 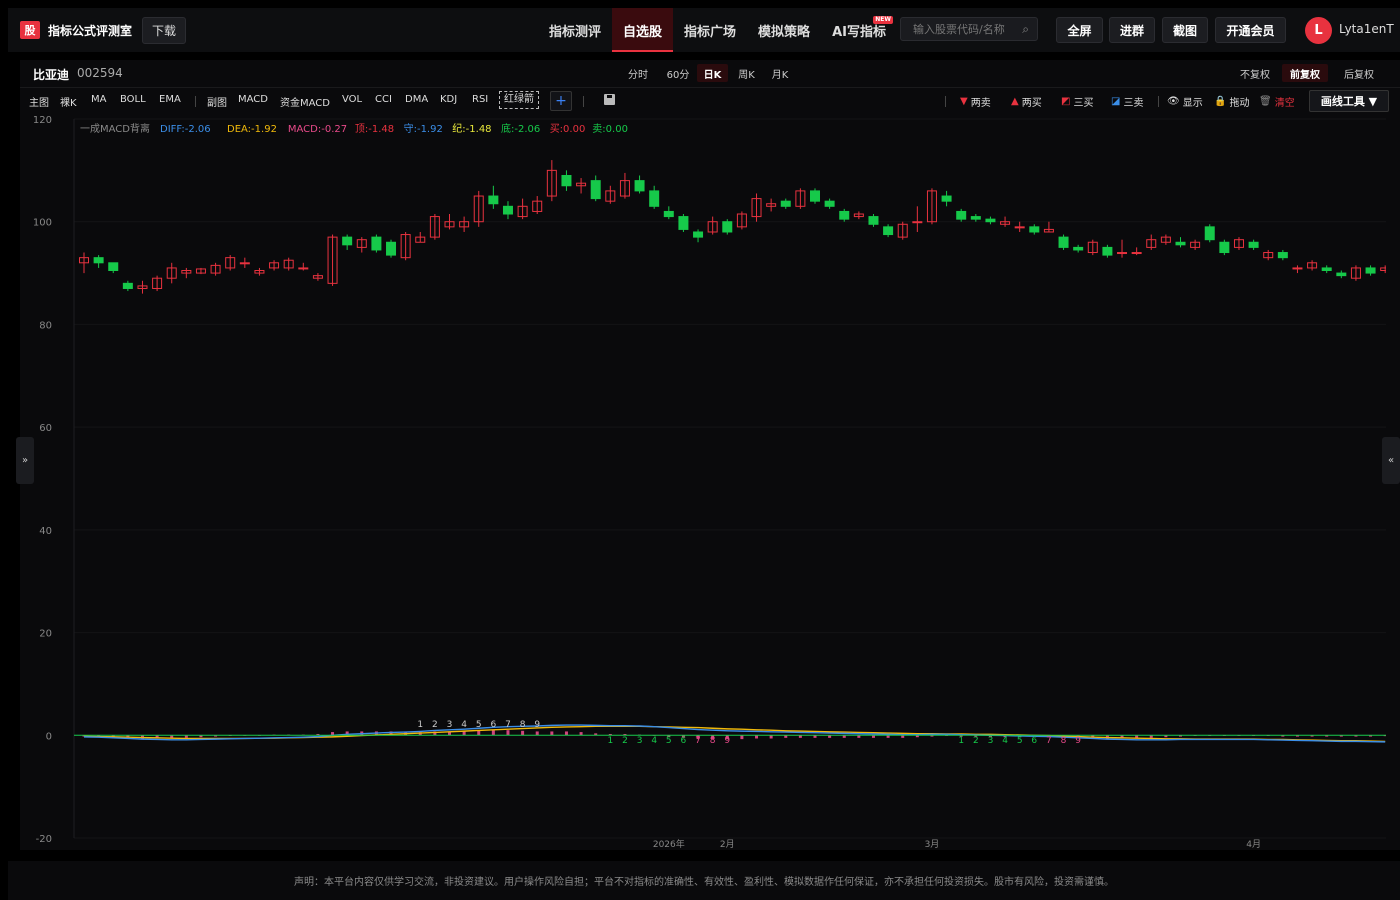 What do you see at coordinates (100, 73) in the screenshot?
I see `stock-code: 002594` at bounding box center [100, 73].